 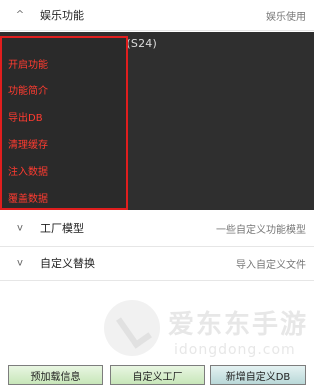 What do you see at coordinates (261, 230) in the screenshot?
I see `row-description: 一些自定义功能模型` at bounding box center [261, 230].